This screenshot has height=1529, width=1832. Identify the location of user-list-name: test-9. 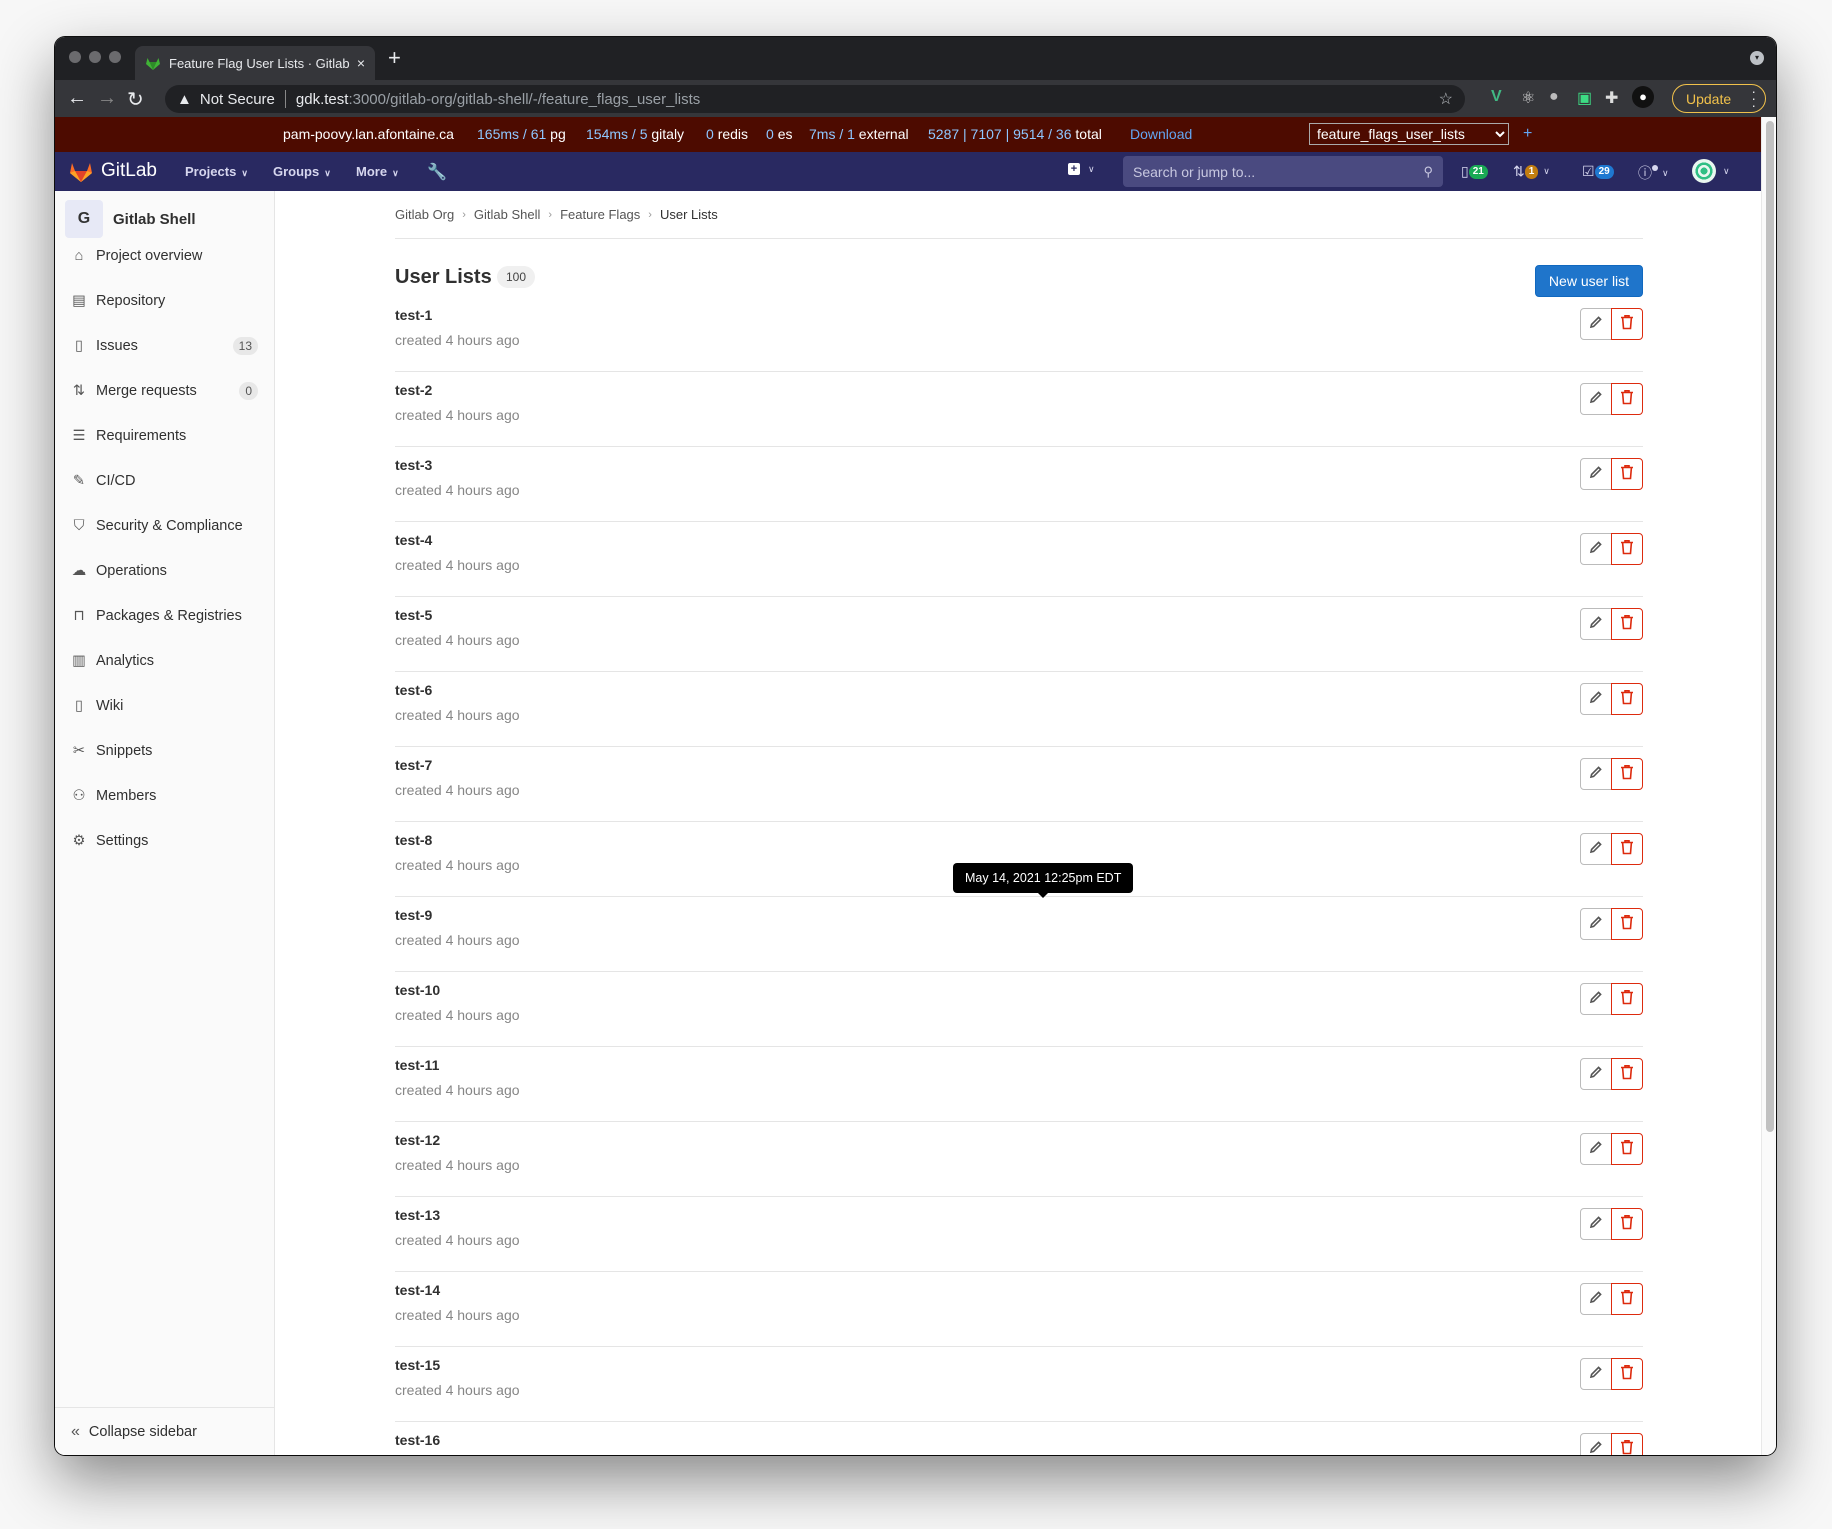
(413, 915).